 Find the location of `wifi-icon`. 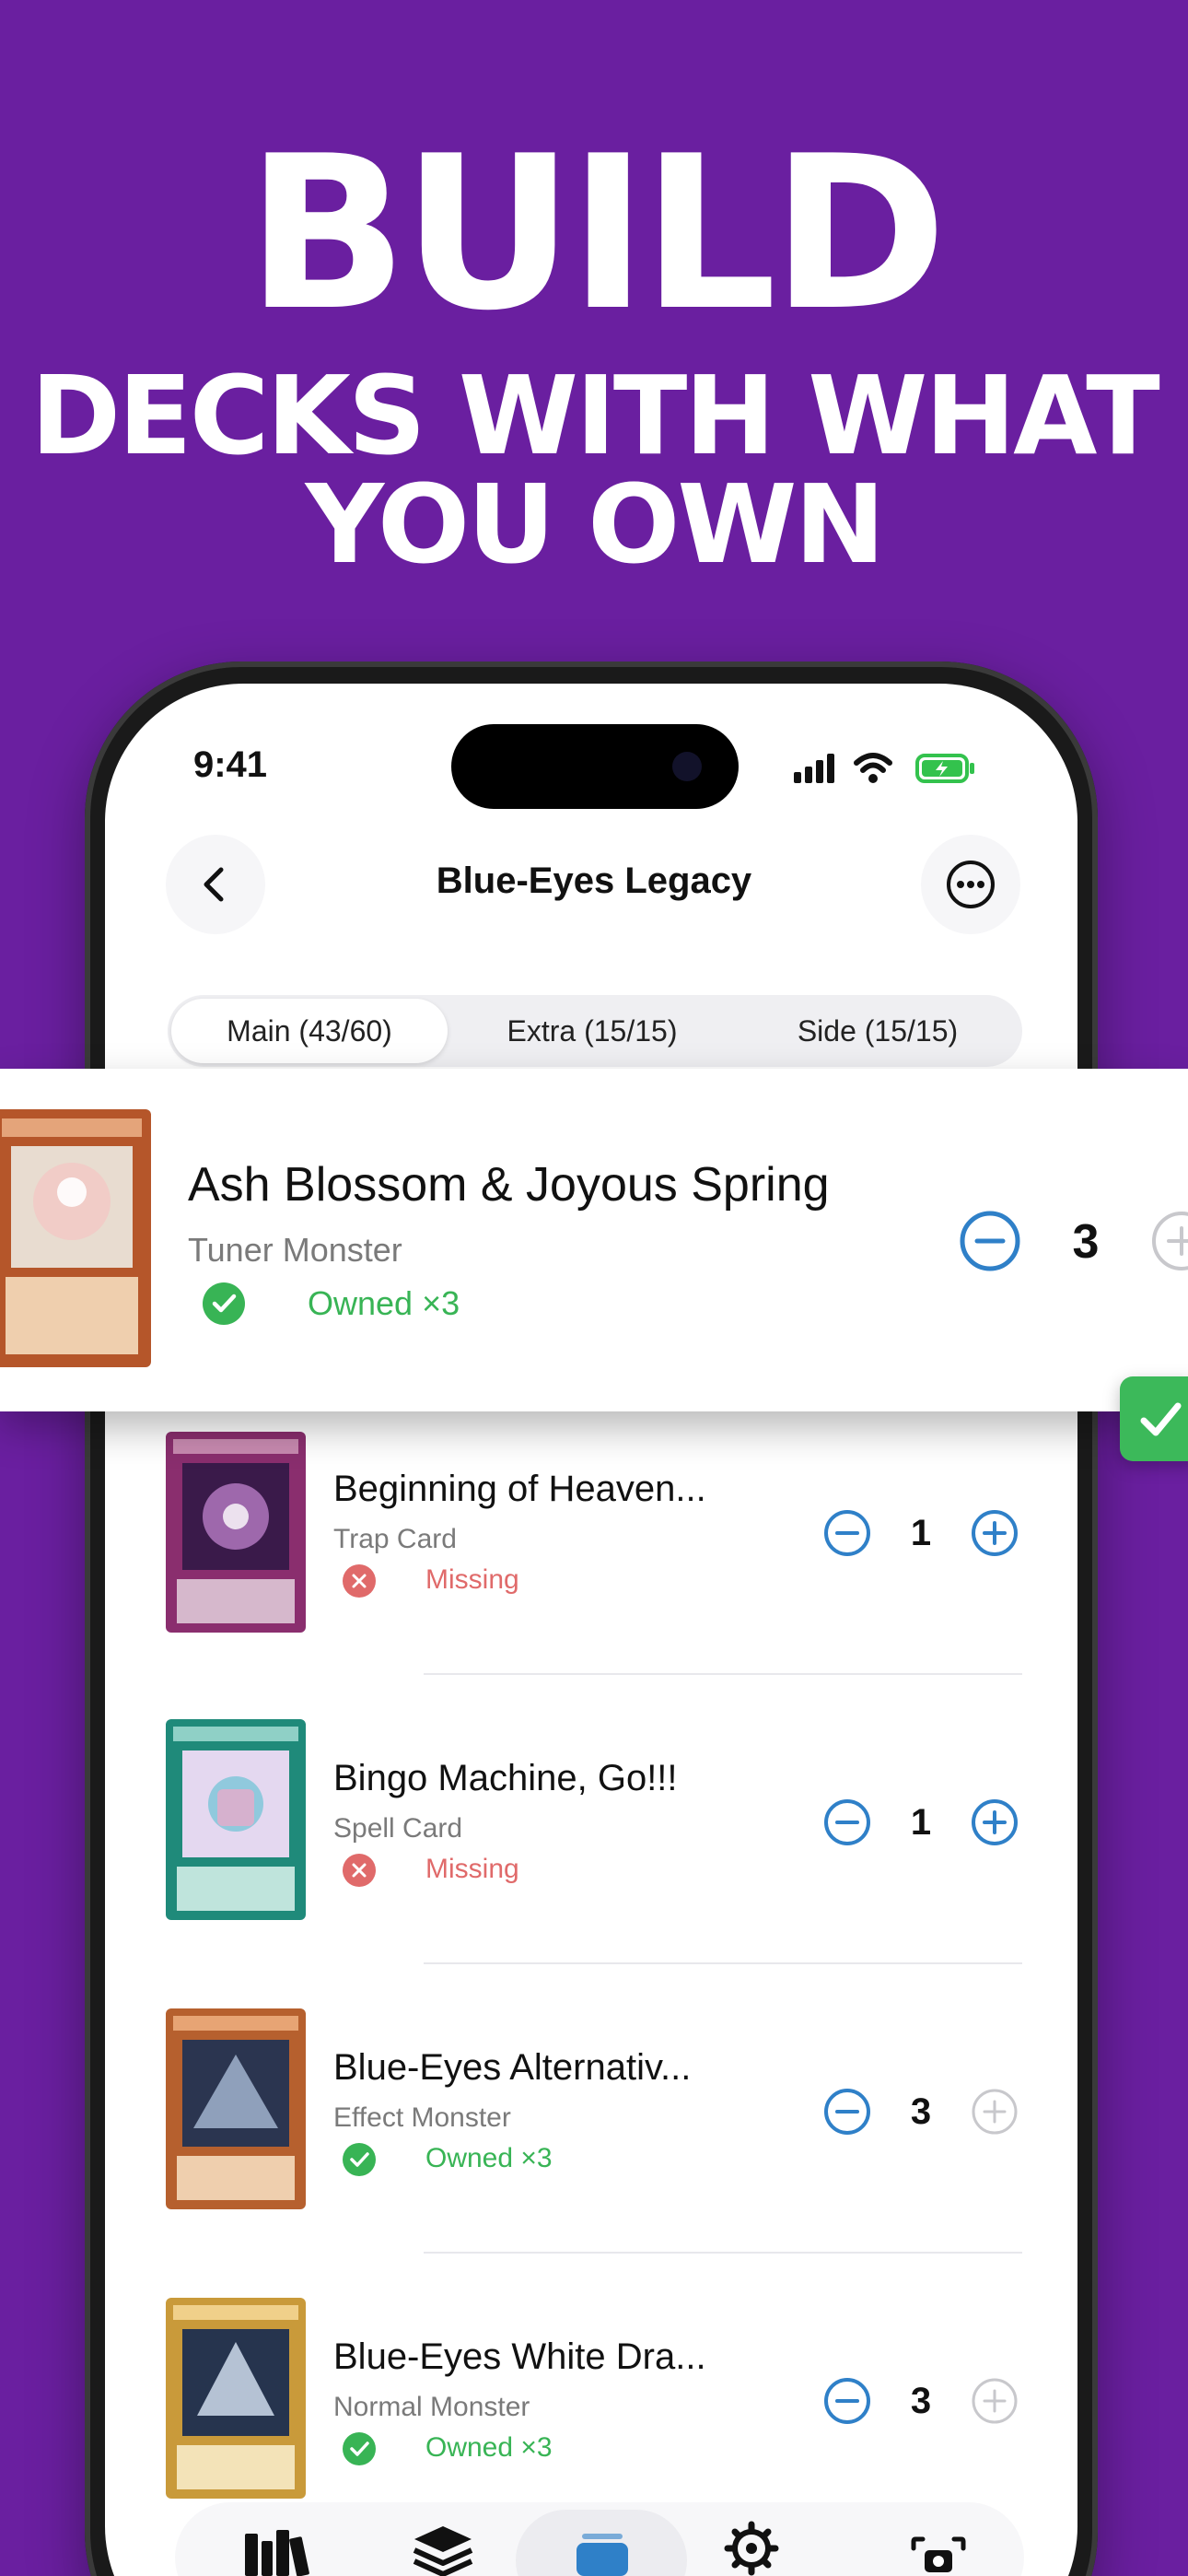

wifi-icon is located at coordinates (873, 768).